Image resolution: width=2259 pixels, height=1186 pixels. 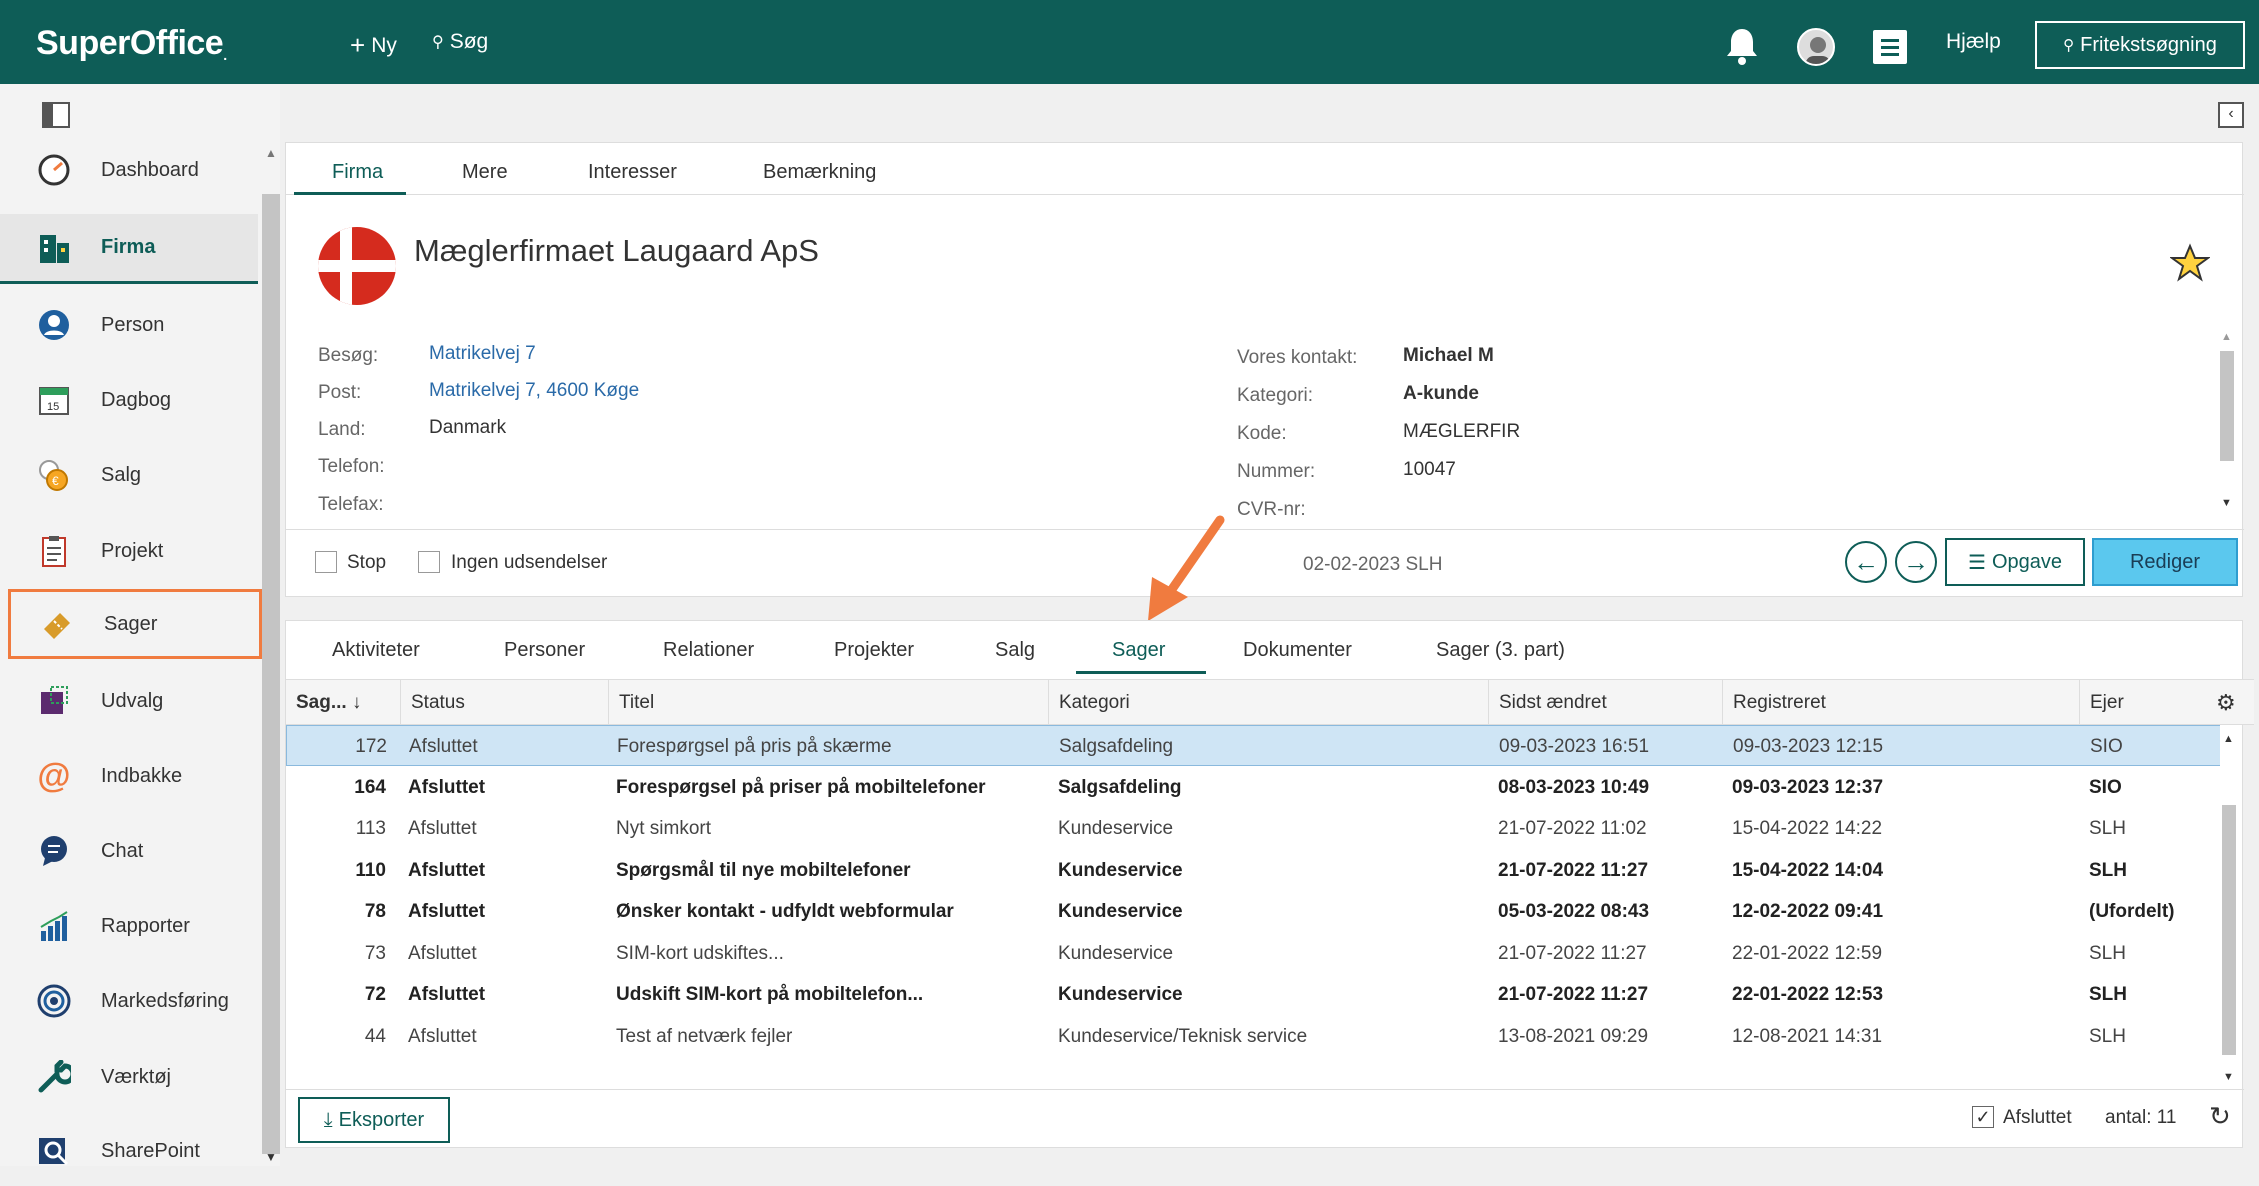 I want to click on cell-status: Afsluttet, so click(x=443, y=746).